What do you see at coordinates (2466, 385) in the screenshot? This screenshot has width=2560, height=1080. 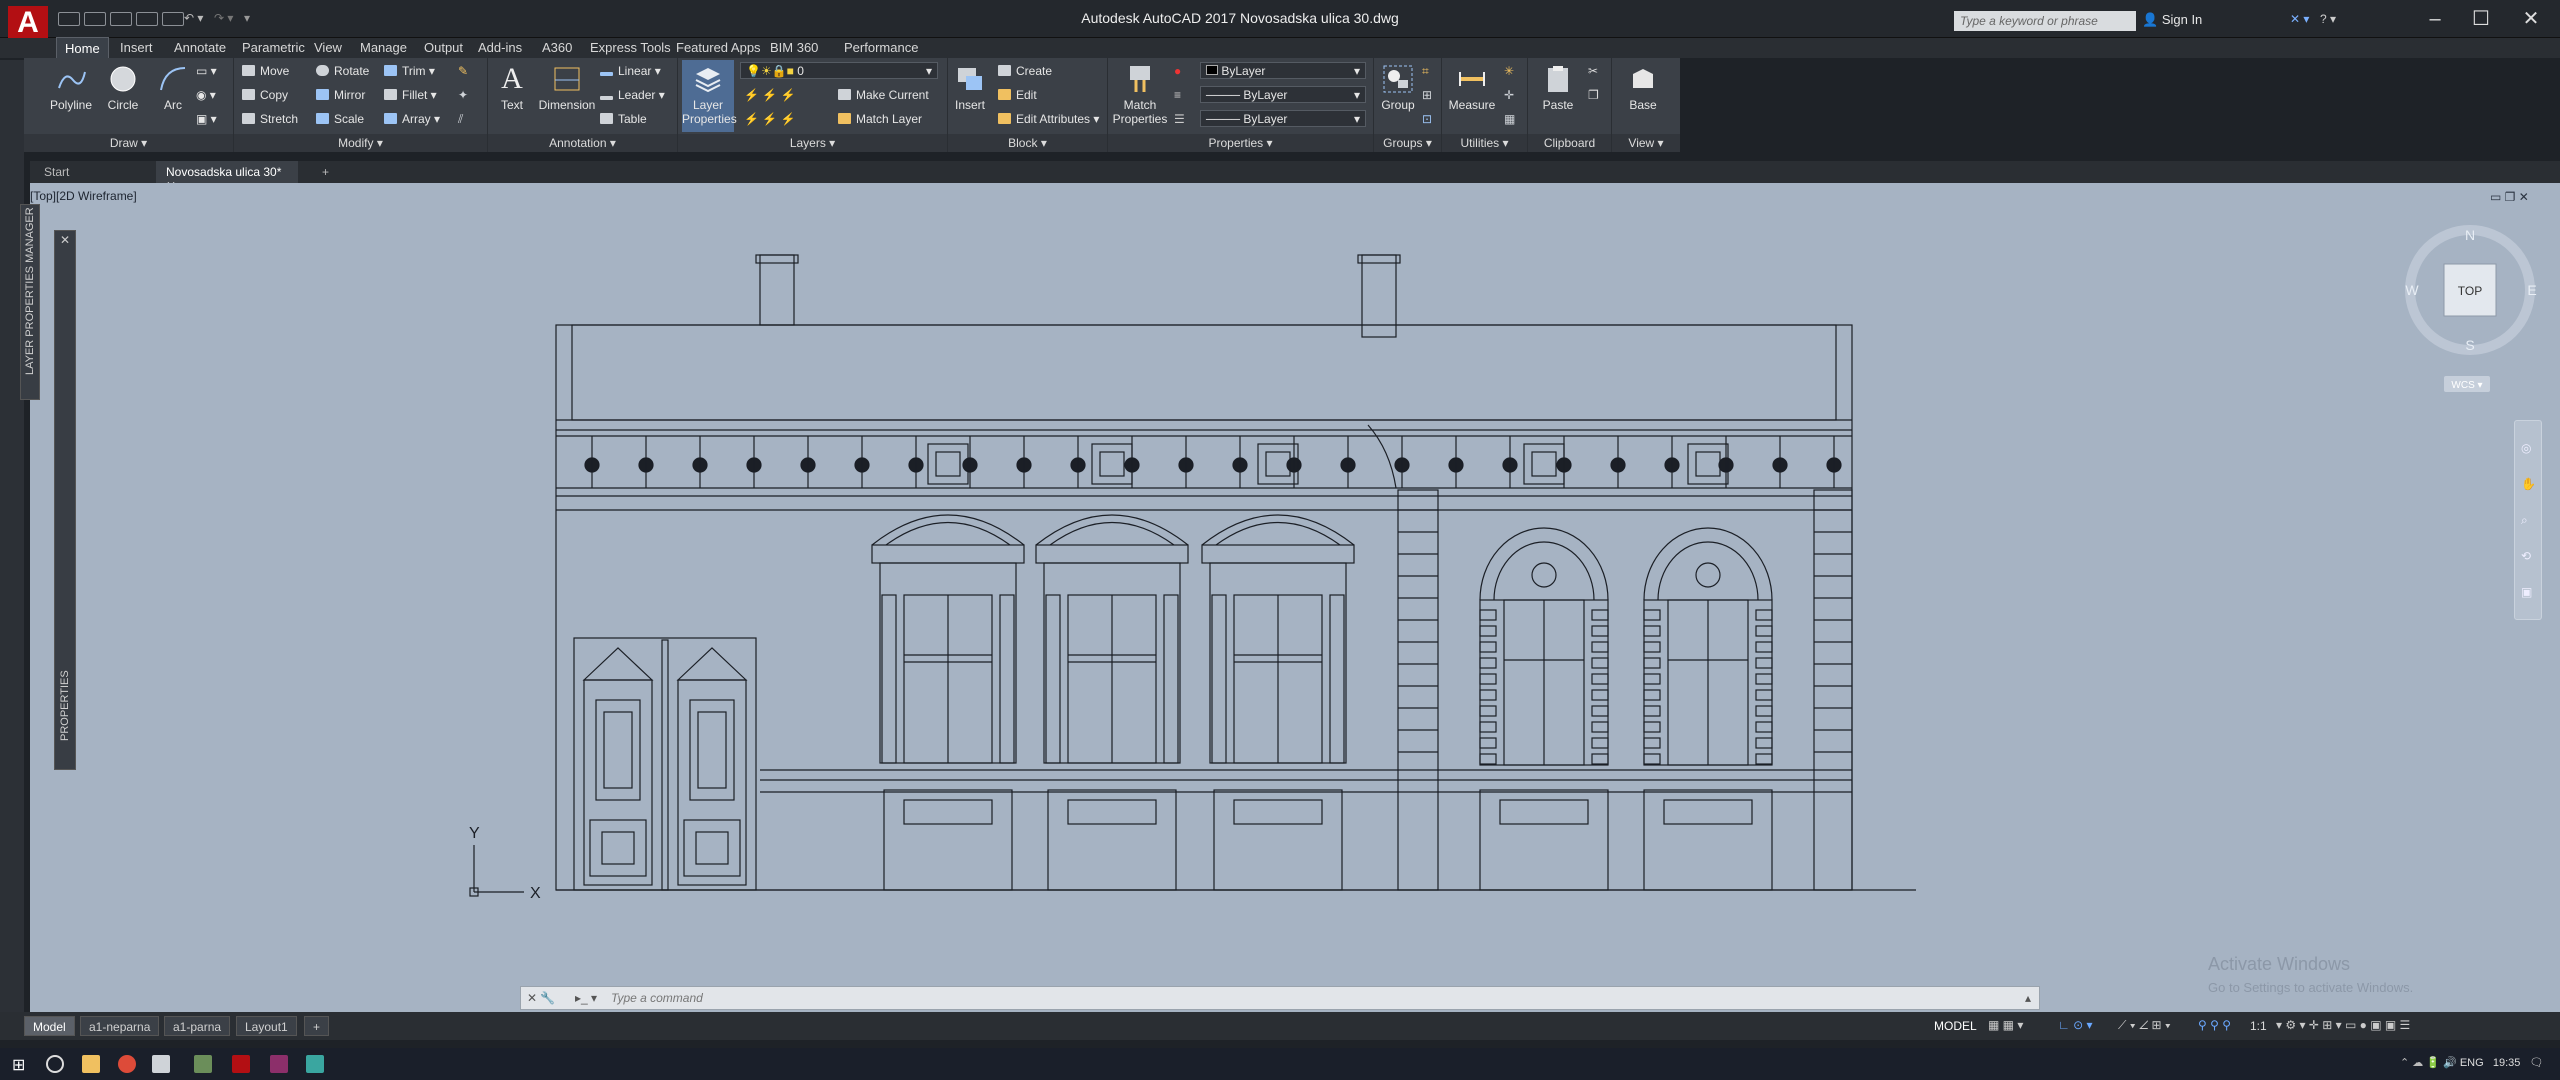 I see `wcs-menu: WCS ▾` at bounding box center [2466, 385].